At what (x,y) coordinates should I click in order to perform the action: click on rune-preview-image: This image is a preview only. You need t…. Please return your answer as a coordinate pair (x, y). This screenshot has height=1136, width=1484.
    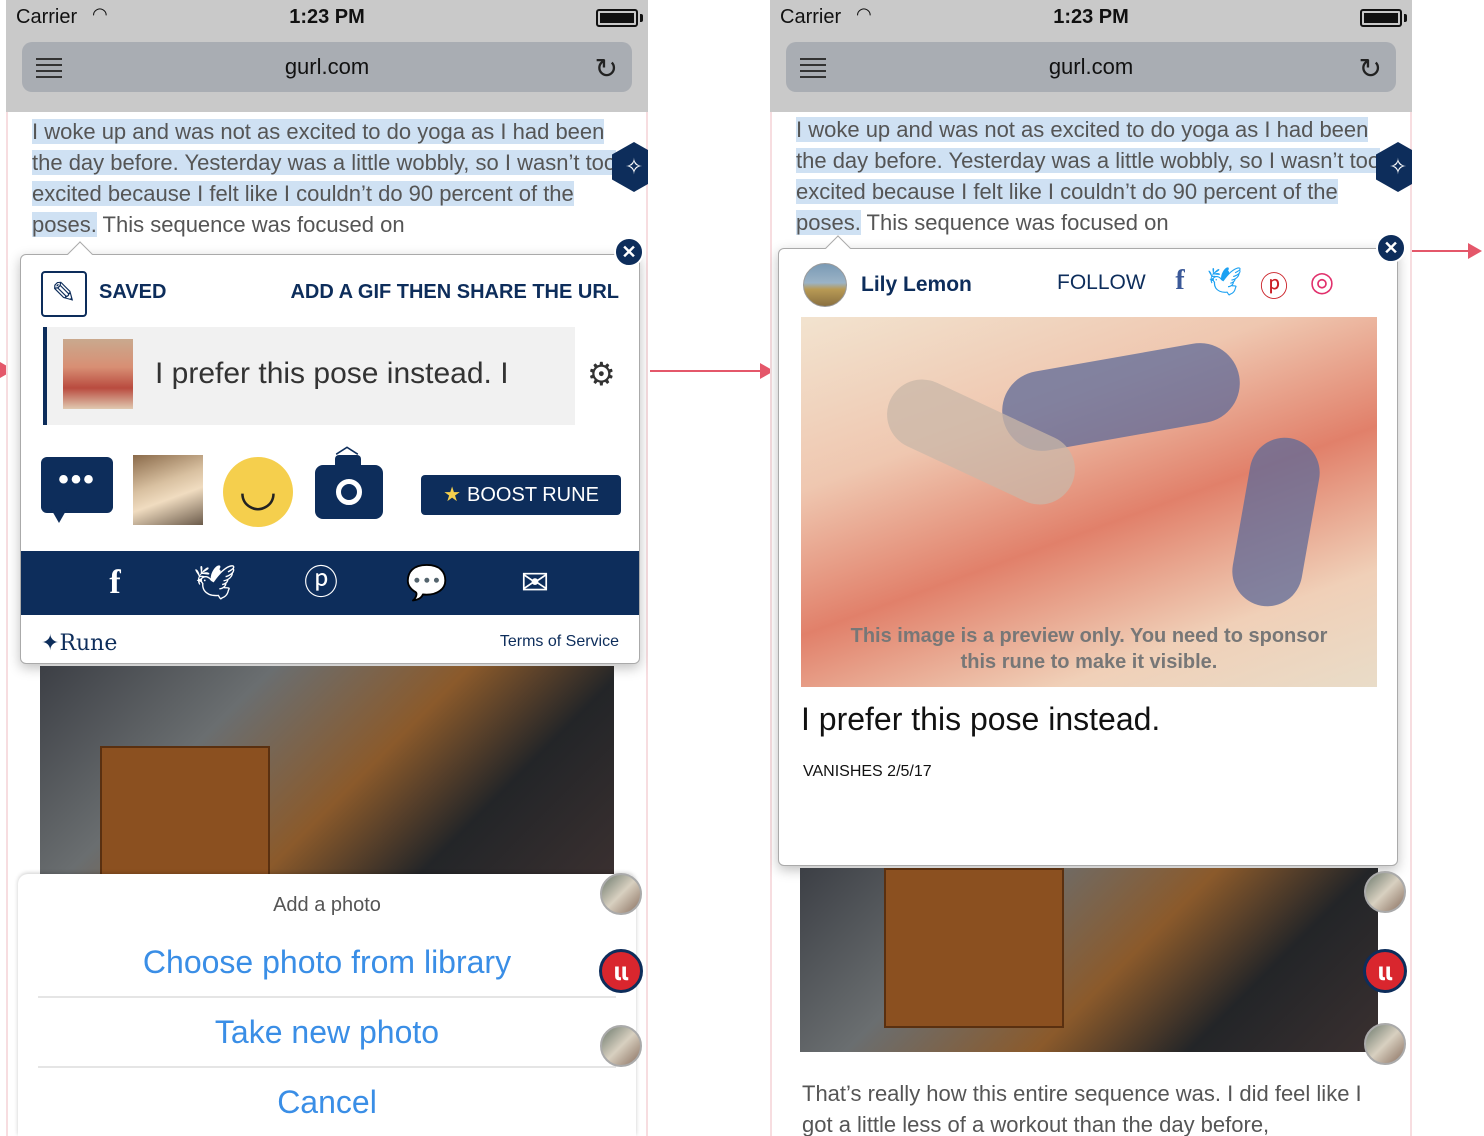
    Looking at the image, I should click on (1089, 502).